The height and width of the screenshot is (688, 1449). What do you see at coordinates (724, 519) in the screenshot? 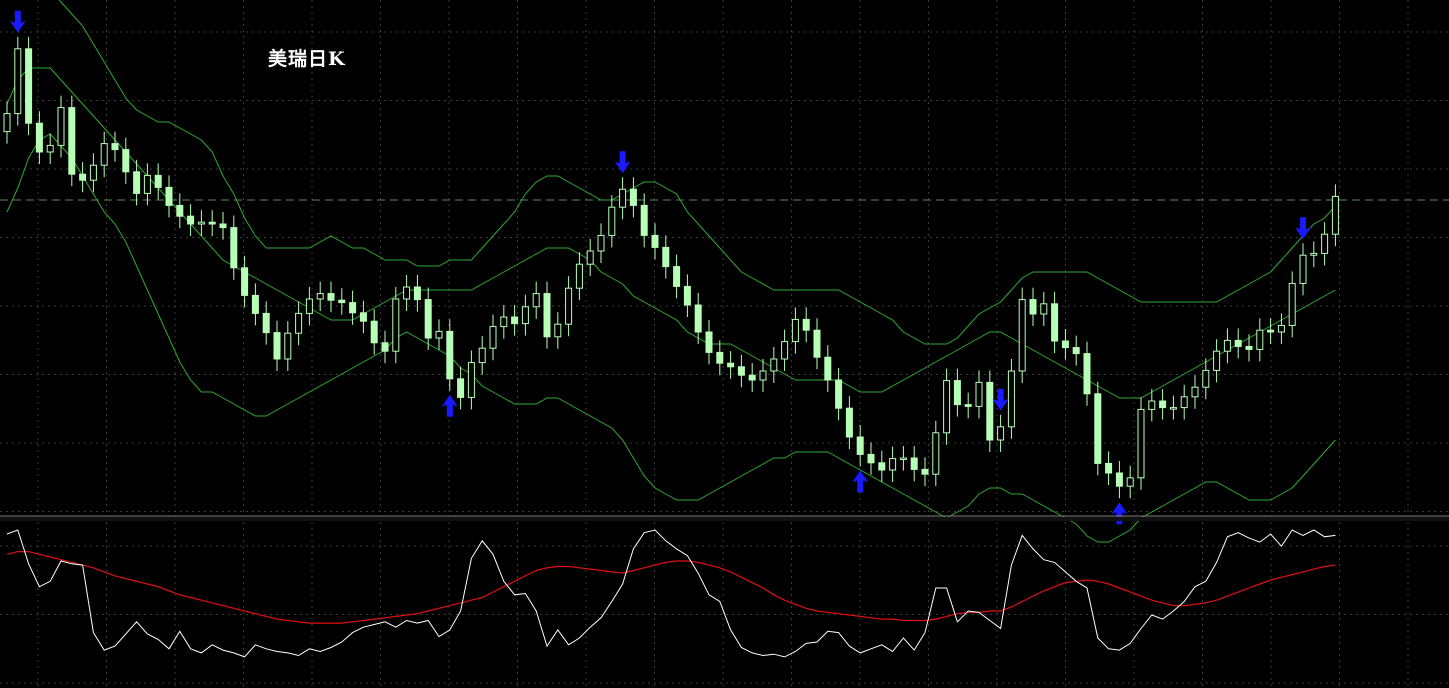
I see `panel-separator-bar` at bounding box center [724, 519].